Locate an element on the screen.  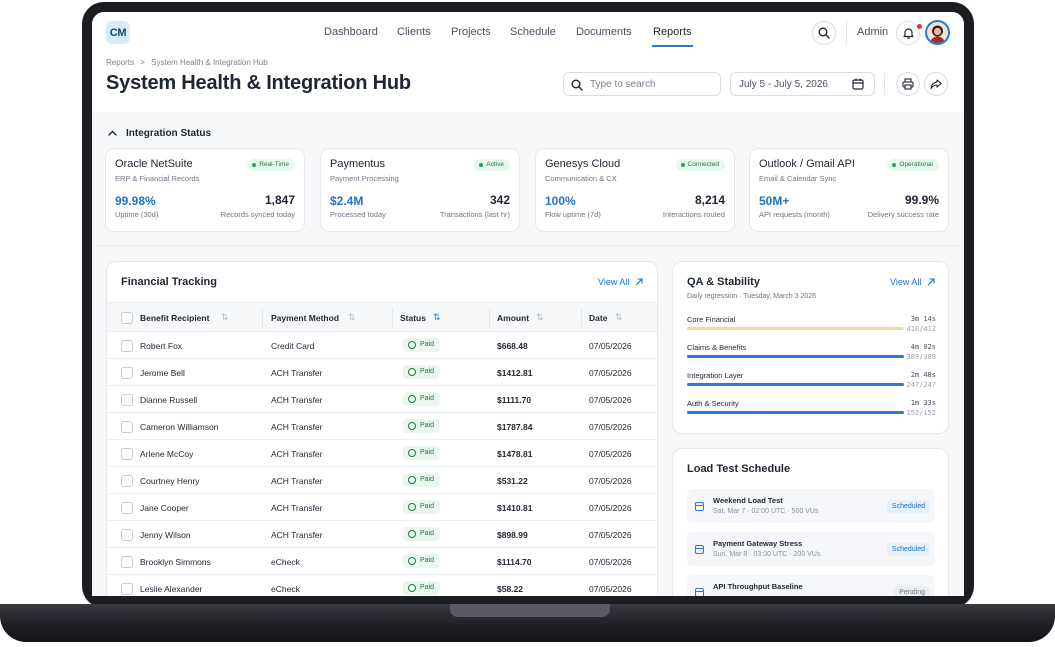
column-divider is located at coordinates (581, 318).